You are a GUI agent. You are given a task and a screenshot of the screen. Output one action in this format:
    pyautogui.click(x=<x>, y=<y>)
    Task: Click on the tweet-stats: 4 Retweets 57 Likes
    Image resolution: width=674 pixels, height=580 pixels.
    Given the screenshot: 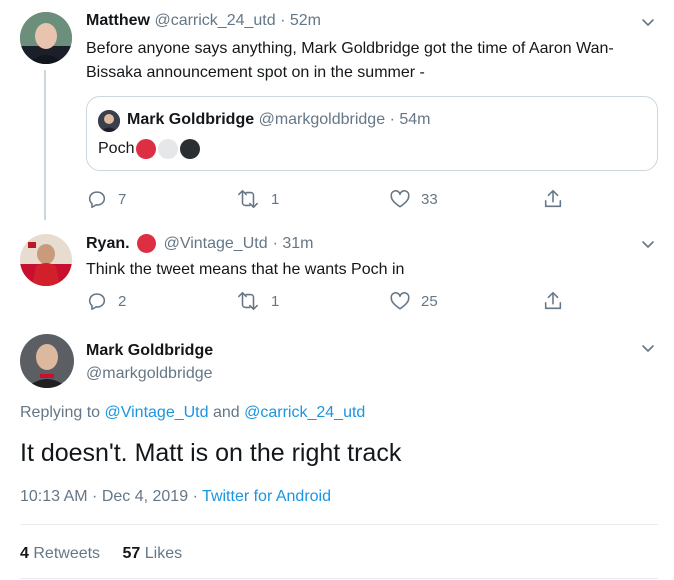 What is the action you would take?
    pyautogui.click(x=101, y=554)
    